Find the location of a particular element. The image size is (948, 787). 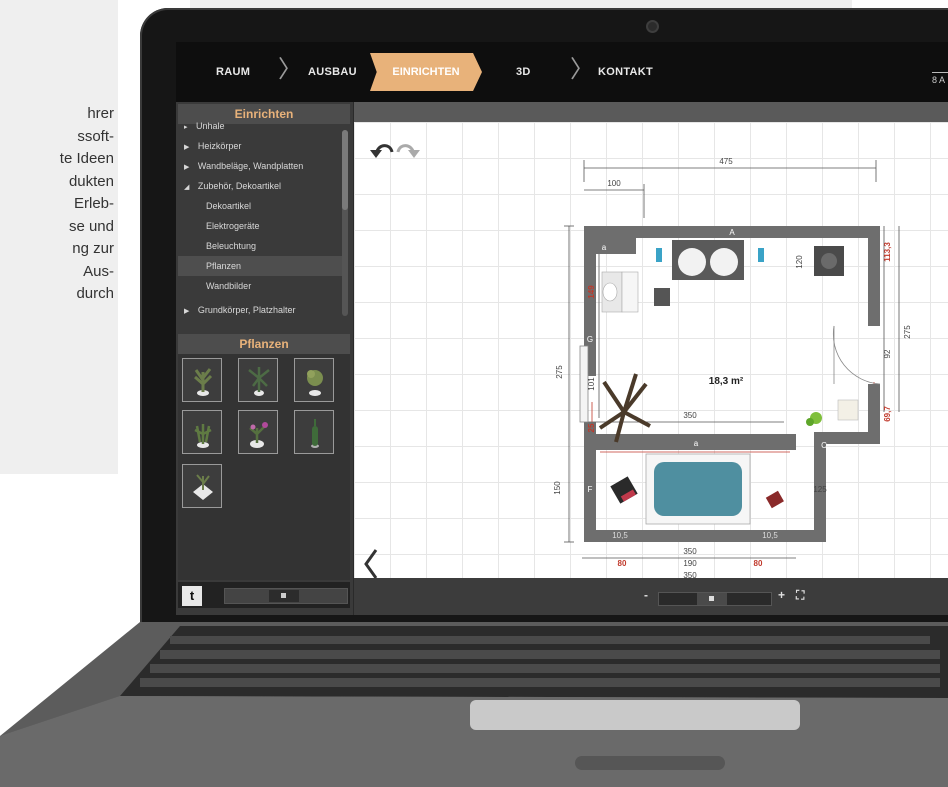

info-line: se und is located at coordinates (91, 226).